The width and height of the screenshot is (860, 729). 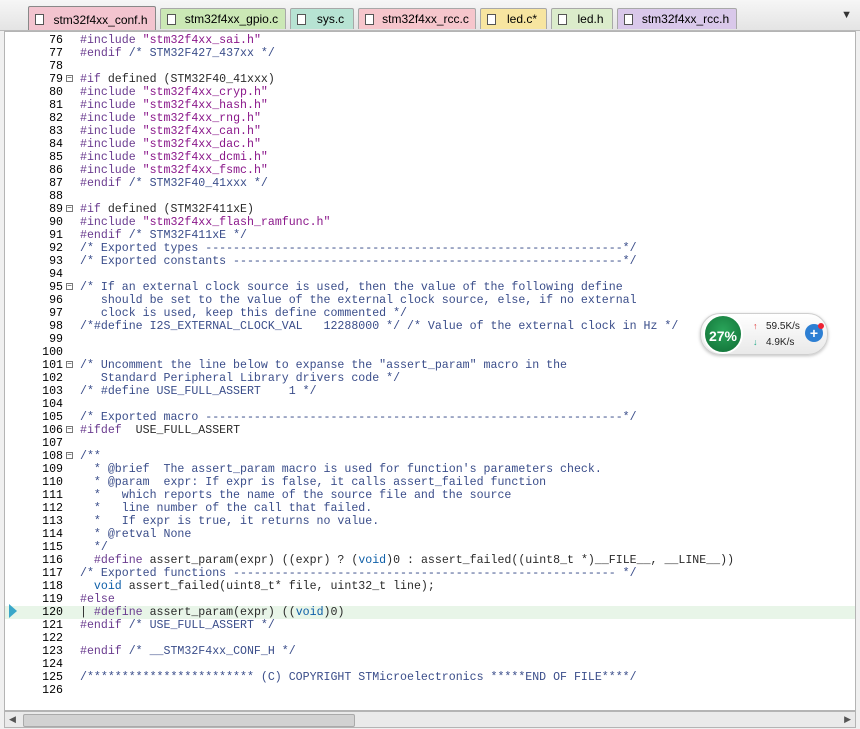 I want to click on code-line: 86 #include "stm32f4xx_fsmc.h", so click(x=430, y=170).